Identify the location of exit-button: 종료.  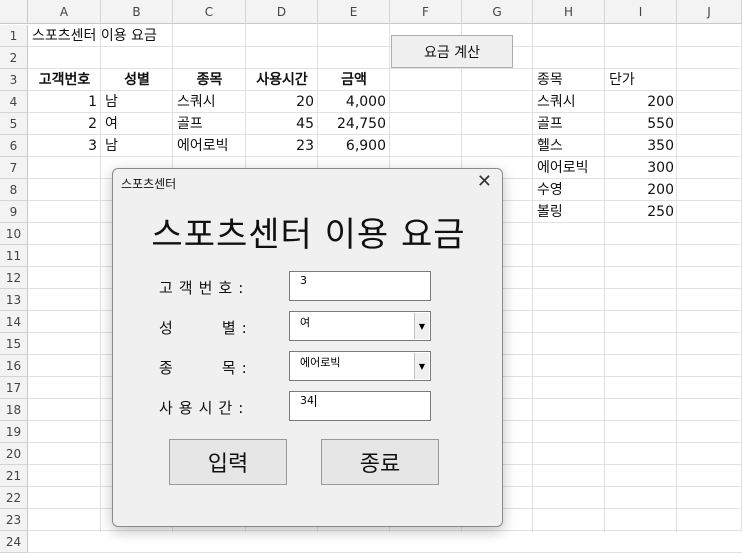
(380, 462).